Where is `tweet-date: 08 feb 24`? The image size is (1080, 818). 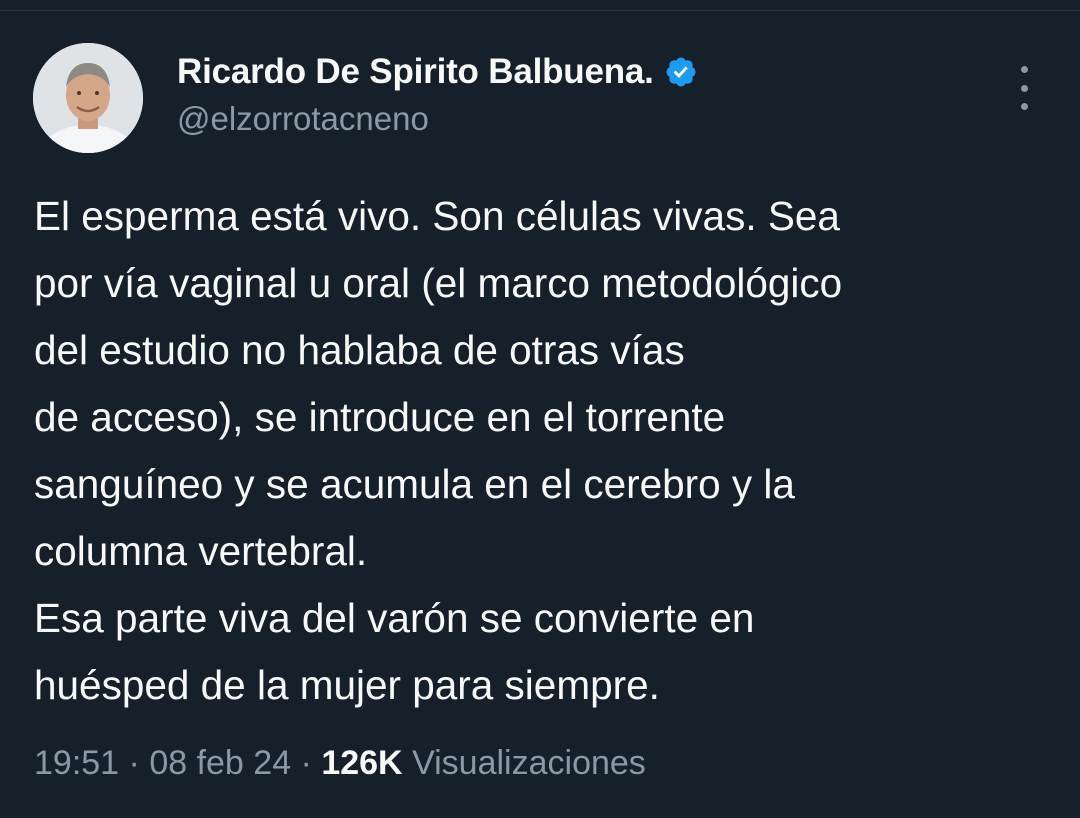
tweet-date: 08 feb 24 is located at coordinates (220, 763).